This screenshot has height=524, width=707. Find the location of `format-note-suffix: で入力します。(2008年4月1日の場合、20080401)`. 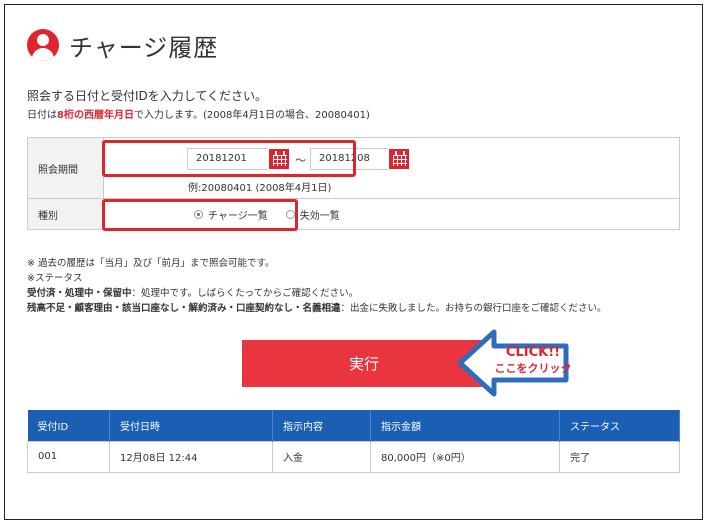

format-note-suffix: で入力します。(2008年4月1日の場合、20080401) is located at coordinates (251, 115).